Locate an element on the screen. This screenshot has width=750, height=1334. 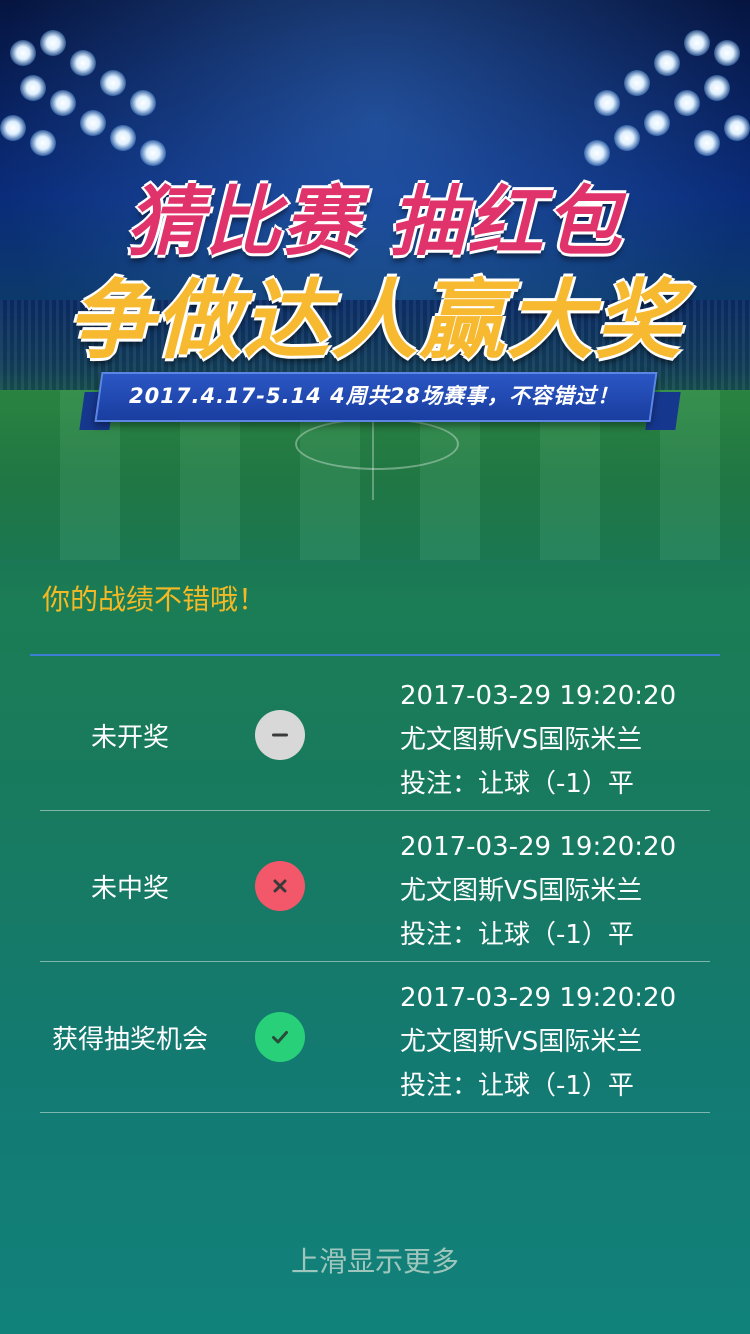
swipe-up-hint: 上滑显示更多 is located at coordinates (375, 1260).